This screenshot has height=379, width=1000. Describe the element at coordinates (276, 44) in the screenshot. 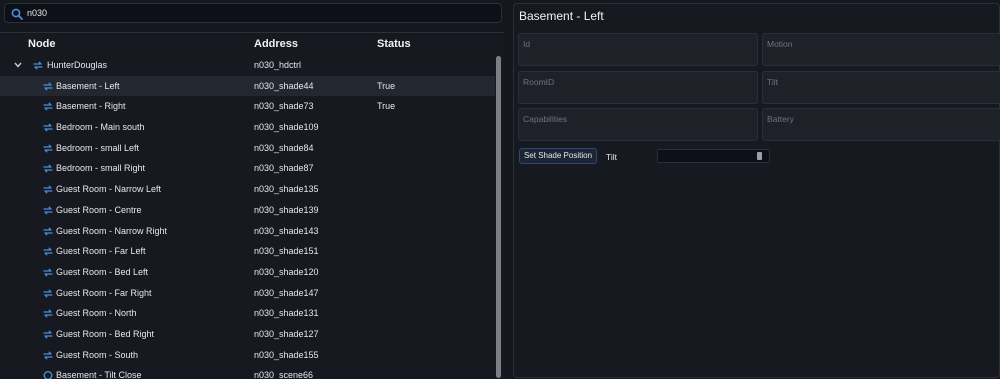

I see `column-header-address: Address` at that location.